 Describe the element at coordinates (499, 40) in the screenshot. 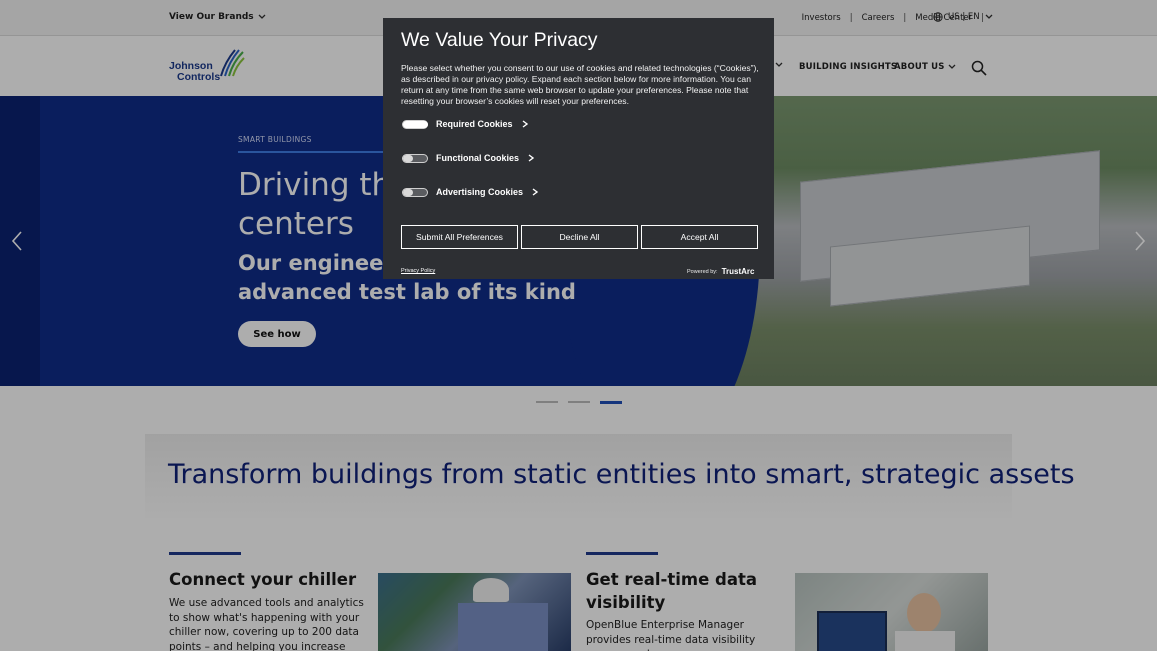

I see `dialog-title: We Value Your Privacy` at that location.